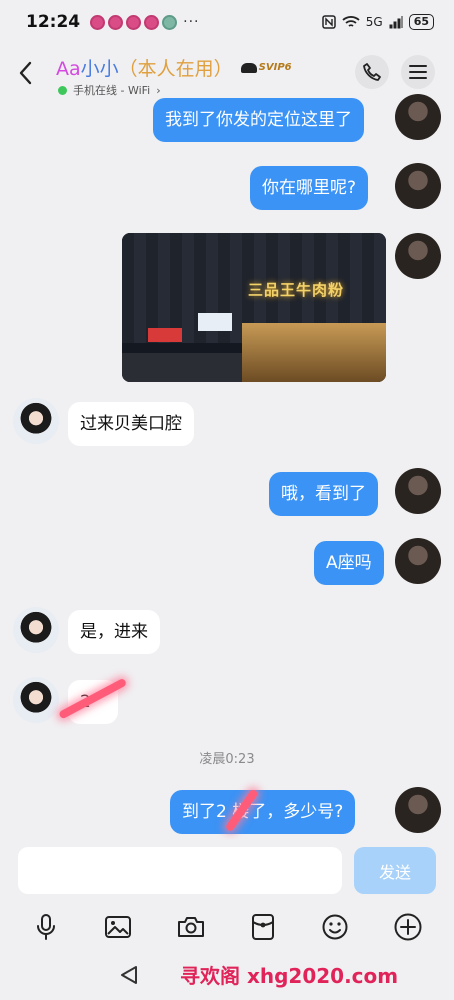 This screenshot has height=1000, width=454. I want to click on chevron-left-icon, so click(25, 73).